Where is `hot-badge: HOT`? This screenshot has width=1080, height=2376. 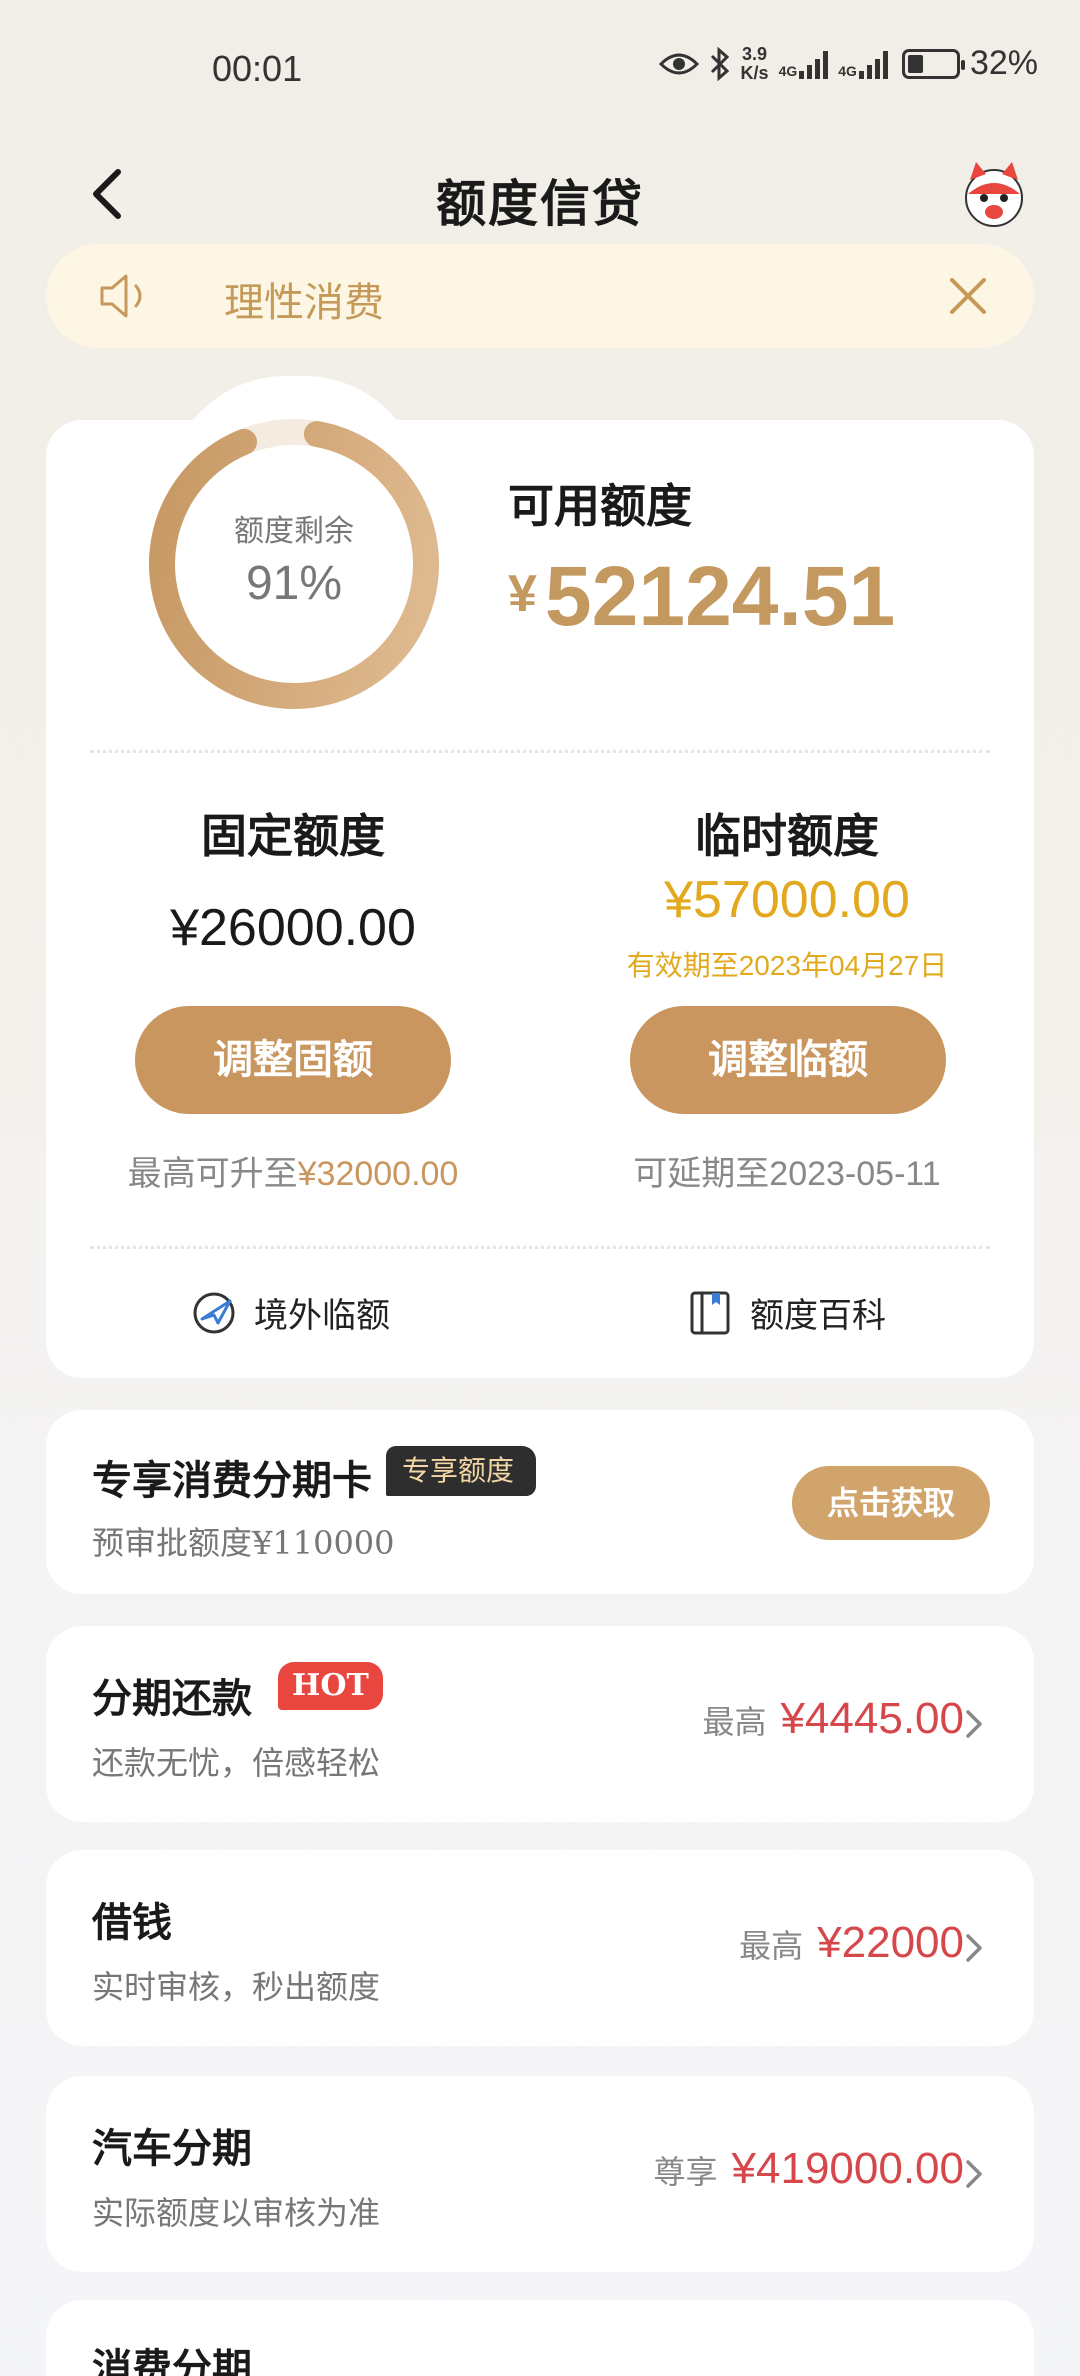
hot-badge: HOT is located at coordinates (330, 1686).